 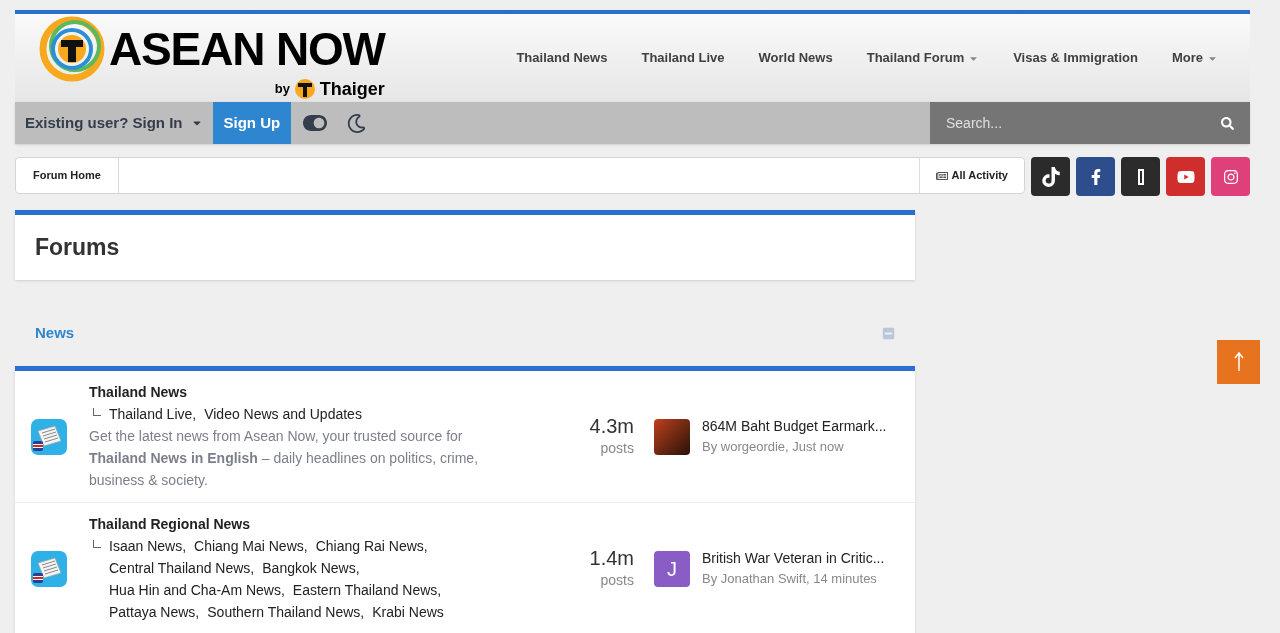 I want to click on subforum-link: Southern Thailand News,, so click(x=286, y=612).